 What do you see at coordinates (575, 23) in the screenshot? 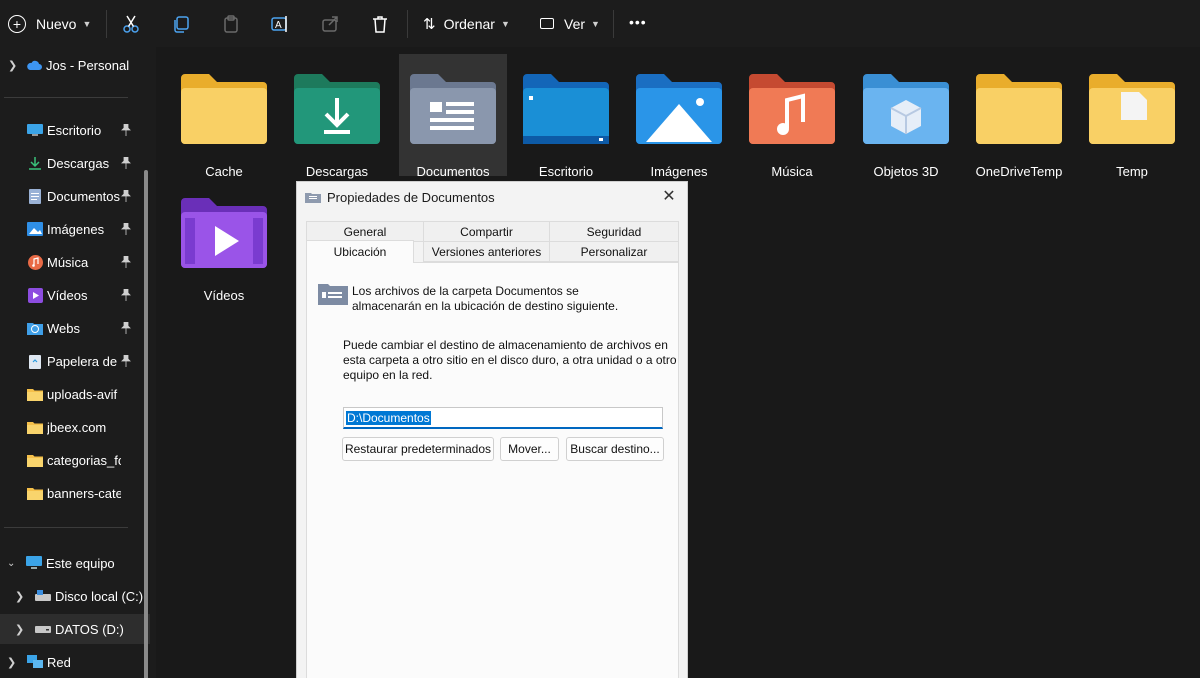
I see `view-label: Ver` at bounding box center [575, 23].